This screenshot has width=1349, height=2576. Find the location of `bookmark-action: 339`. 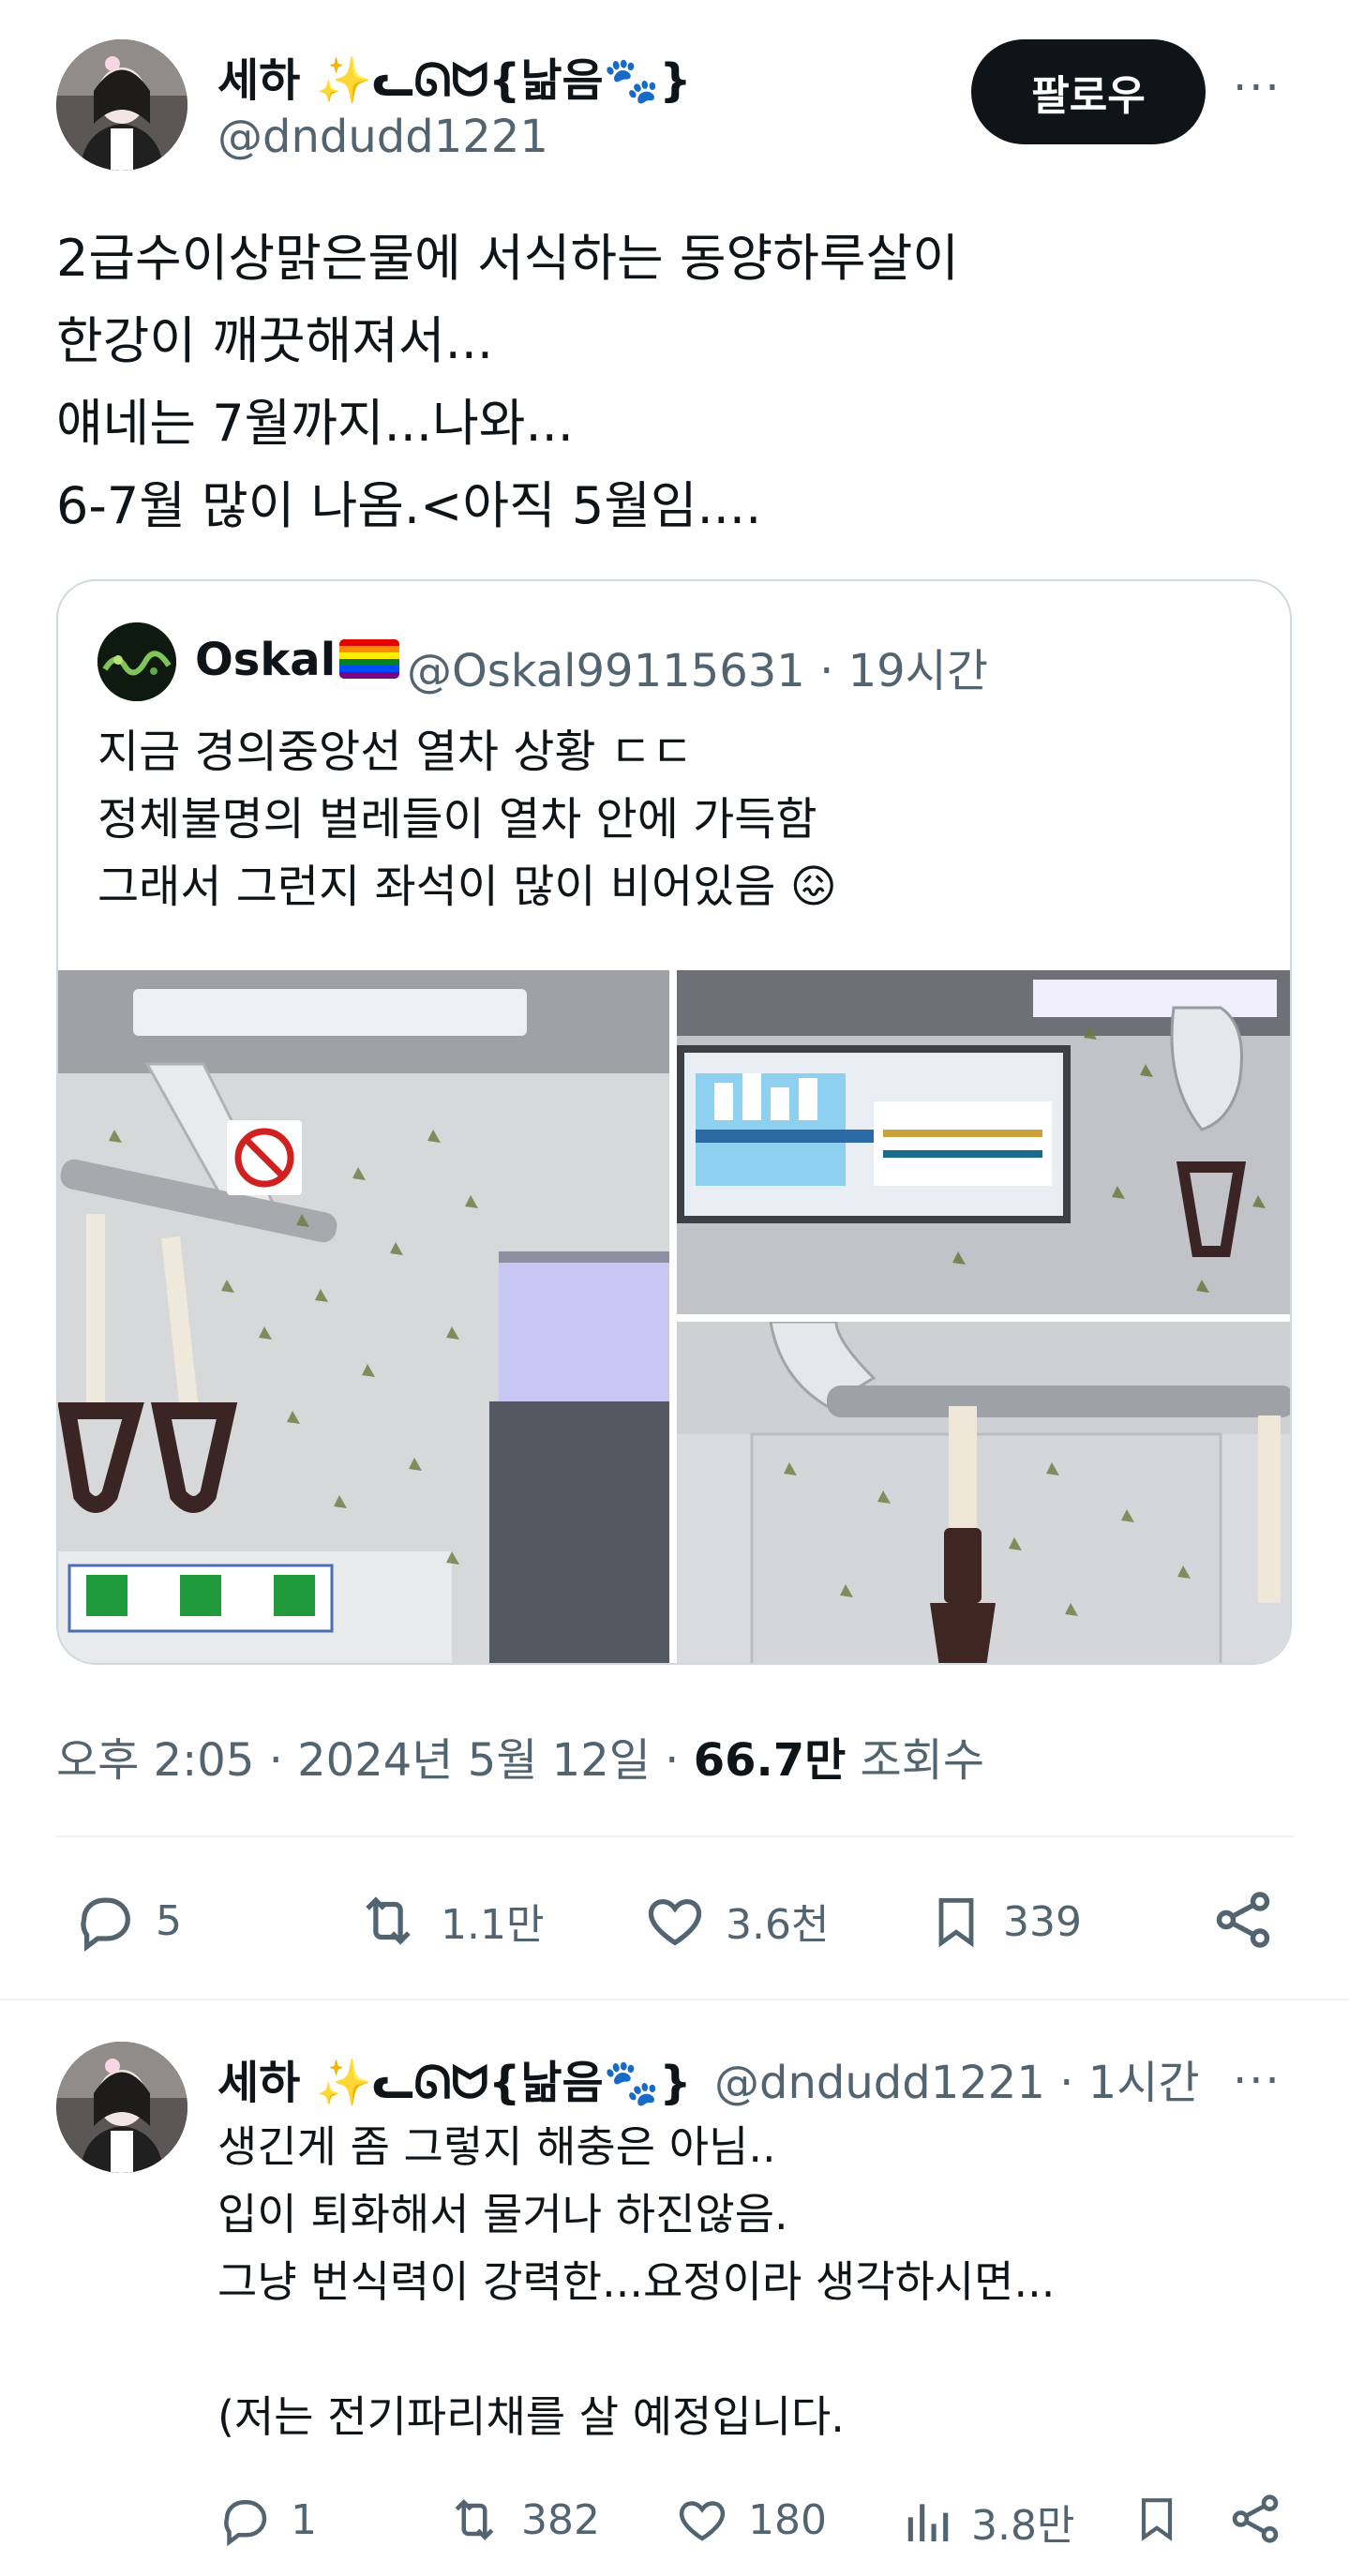

bookmark-action: 339 is located at coordinates (1004, 1922).